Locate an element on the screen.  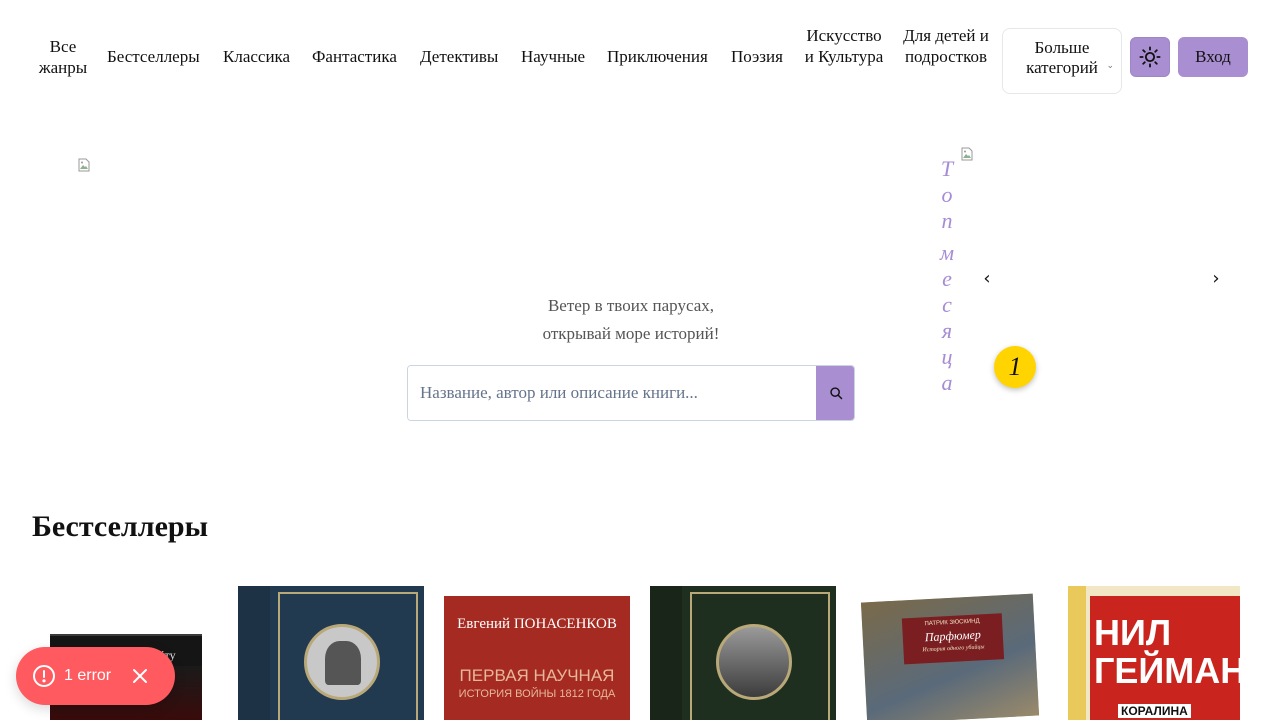
more-categories-button: Больше категорий ⌄ is located at coordinates (1062, 61).